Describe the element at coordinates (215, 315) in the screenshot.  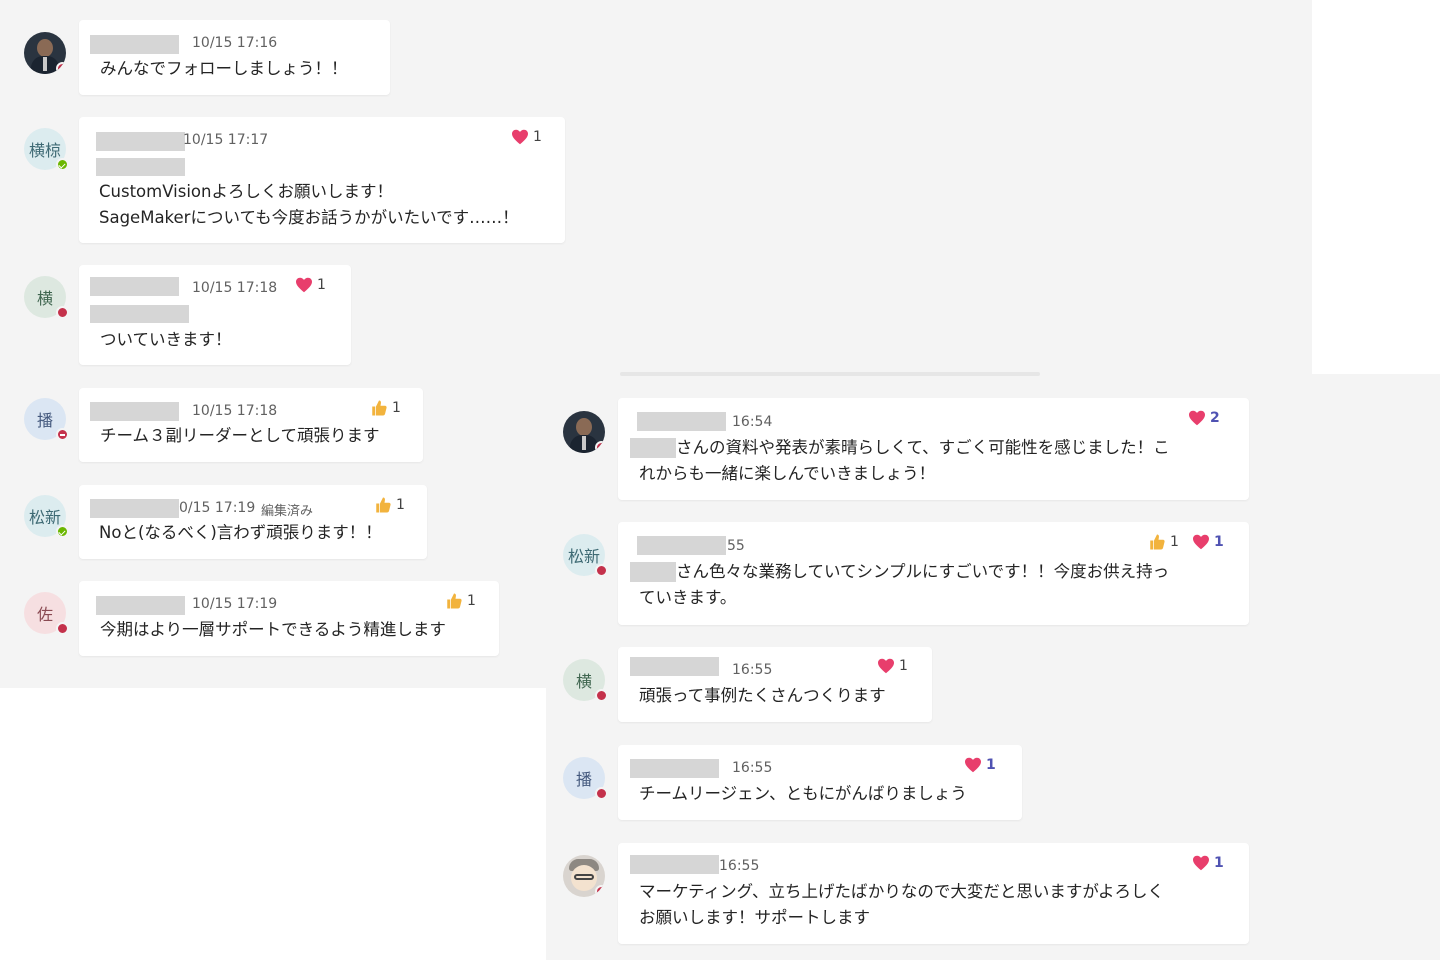
I see `message-bubble: 10/15 17:18 1 ついていきます！` at that location.